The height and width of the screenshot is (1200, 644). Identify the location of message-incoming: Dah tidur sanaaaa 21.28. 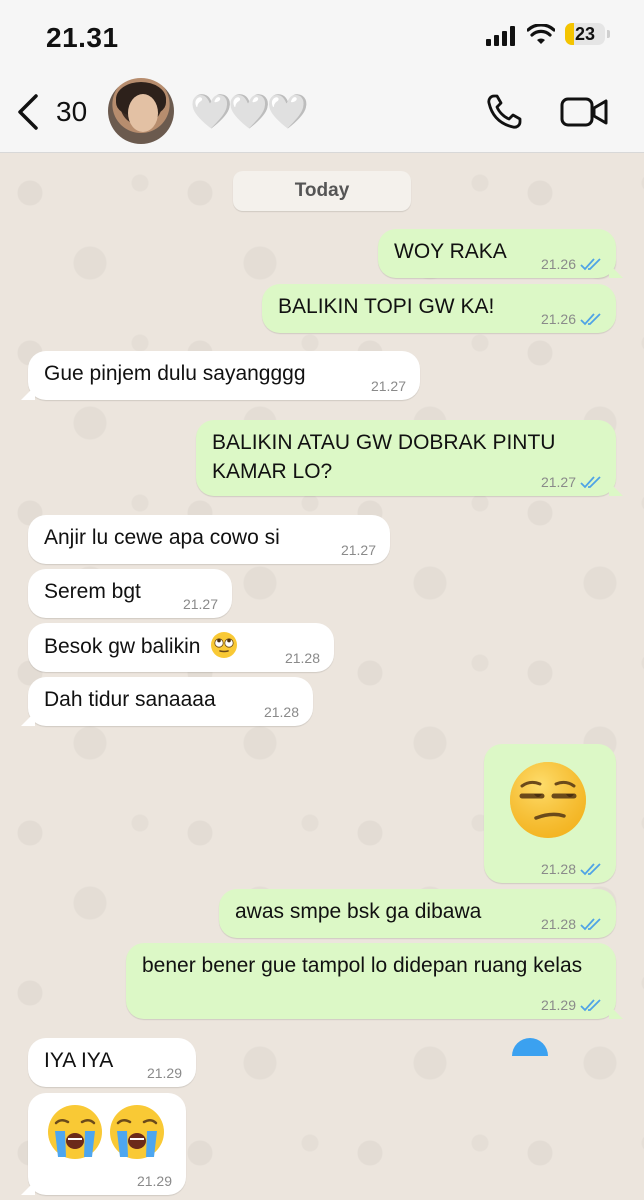
(167, 701).